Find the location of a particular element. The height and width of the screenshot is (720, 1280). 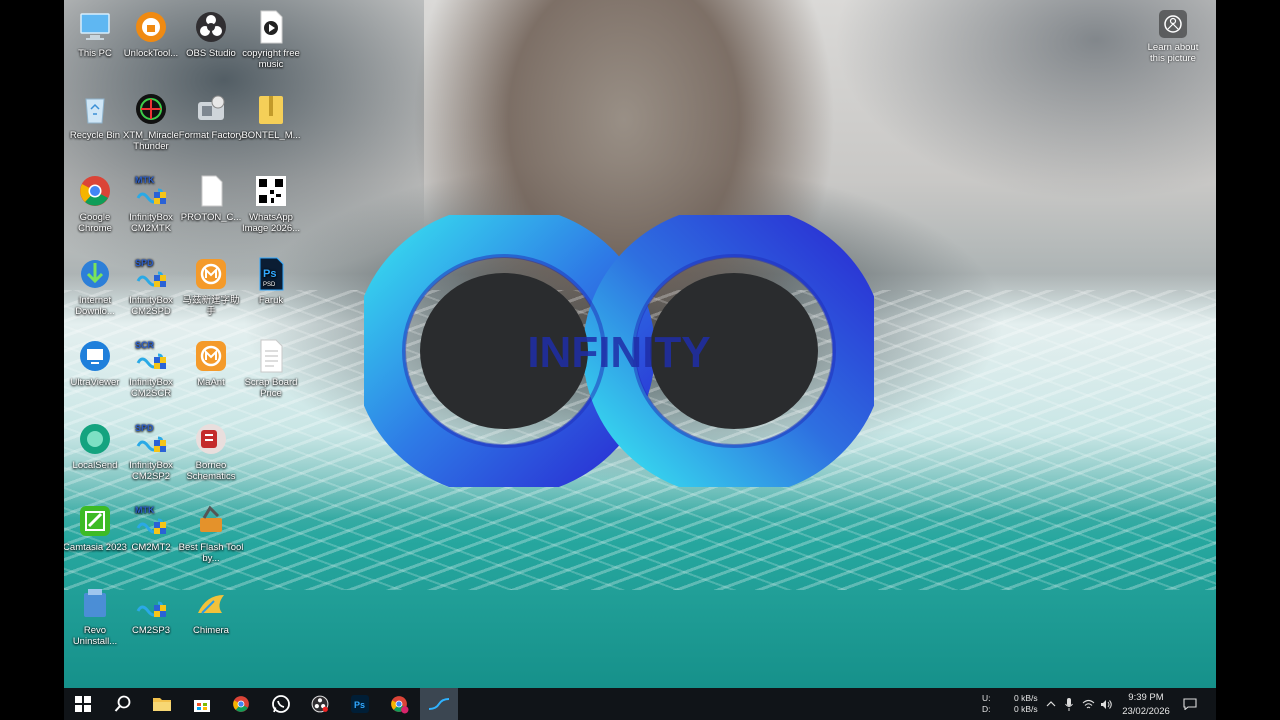

desktop-icon-label: CM2MT2 is located at coordinates (151, 547).